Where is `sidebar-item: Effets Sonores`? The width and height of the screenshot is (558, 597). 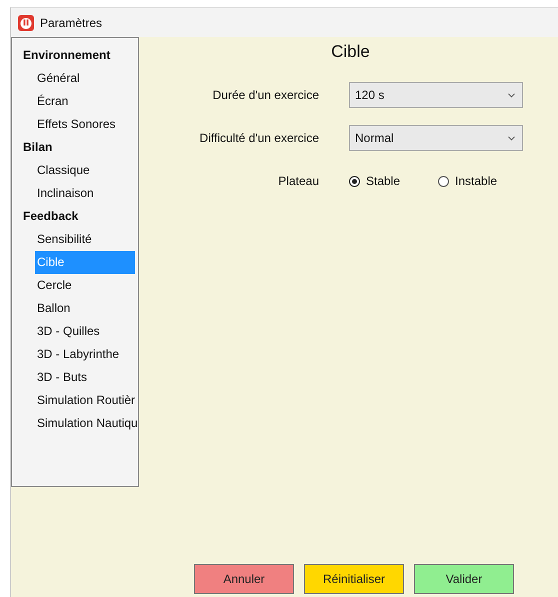 sidebar-item: Effets Sonores is located at coordinates (86, 124).